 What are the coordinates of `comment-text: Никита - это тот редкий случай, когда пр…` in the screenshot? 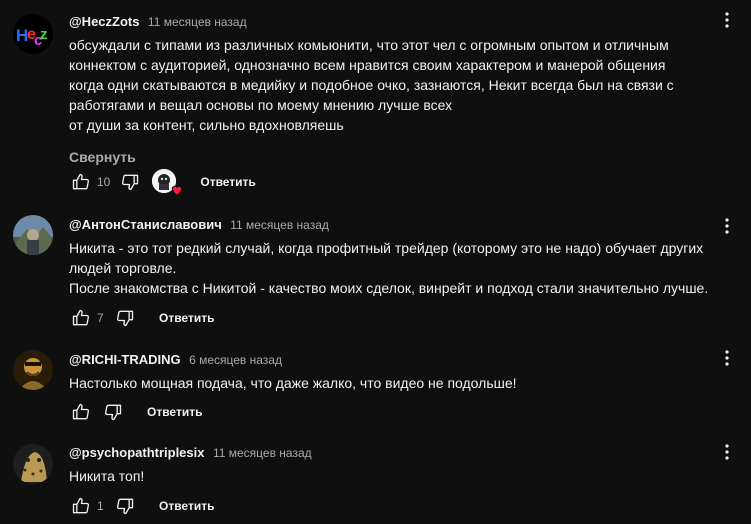 It's located at (395, 268).